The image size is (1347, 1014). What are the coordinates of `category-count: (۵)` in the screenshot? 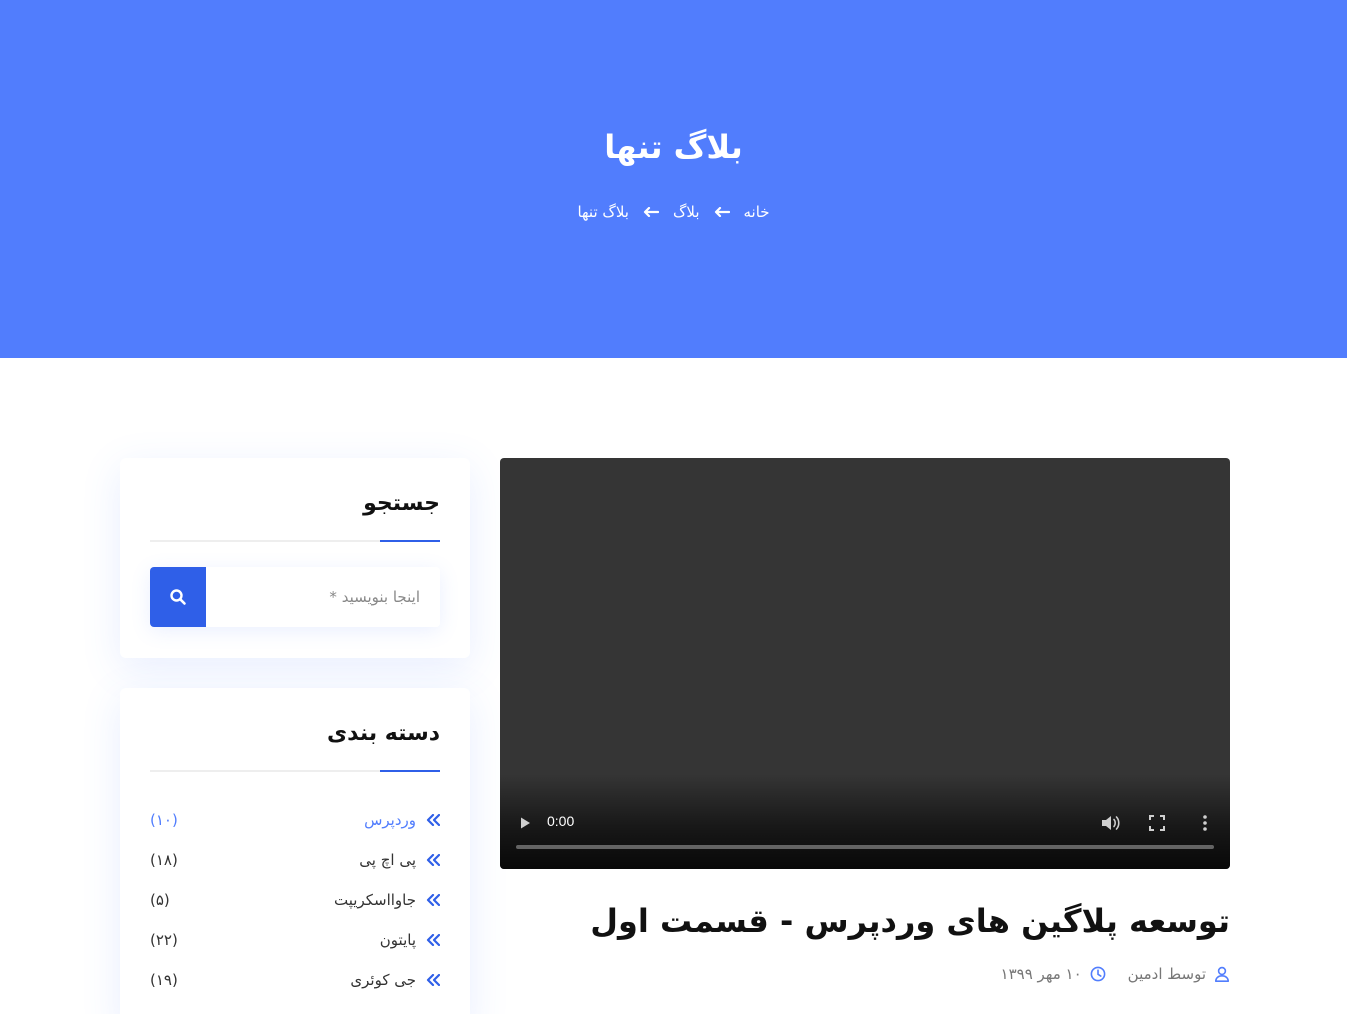 It's located at (160, 900).